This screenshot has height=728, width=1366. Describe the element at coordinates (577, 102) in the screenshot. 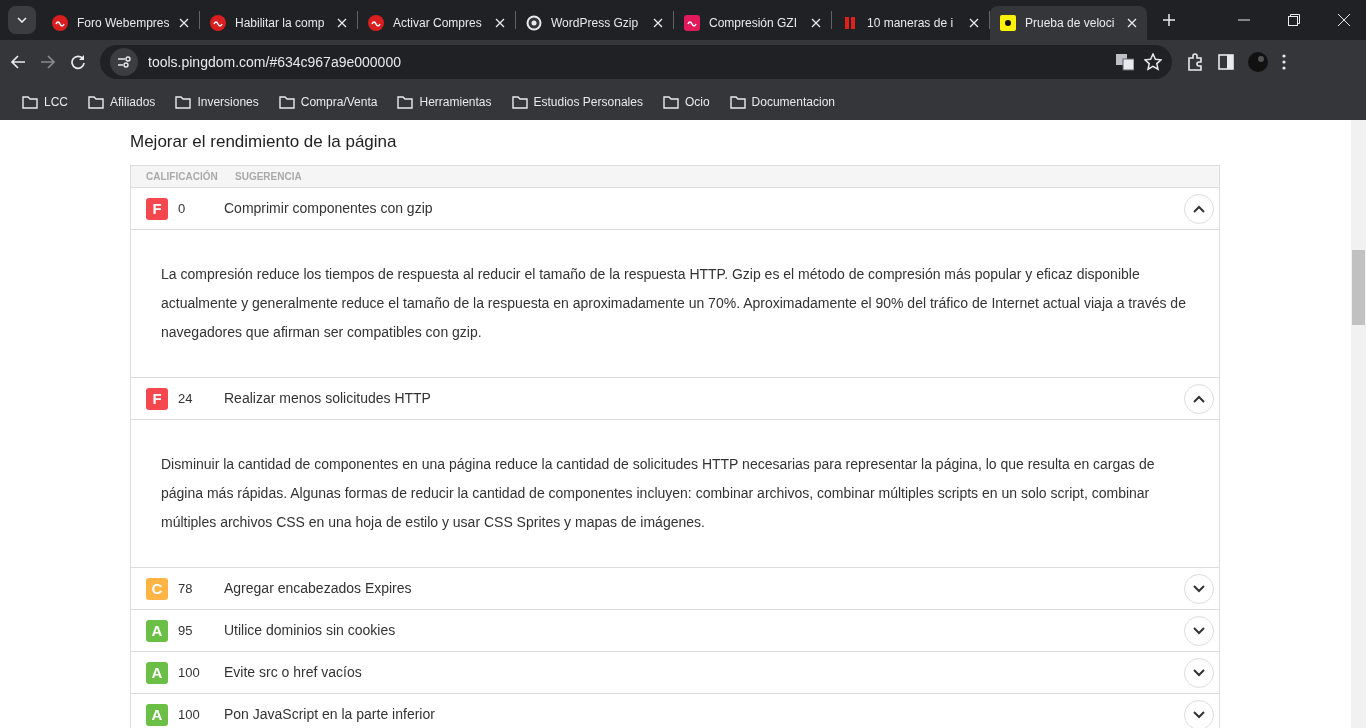

I see `bookmark-item: Estudios Personales` at that location.